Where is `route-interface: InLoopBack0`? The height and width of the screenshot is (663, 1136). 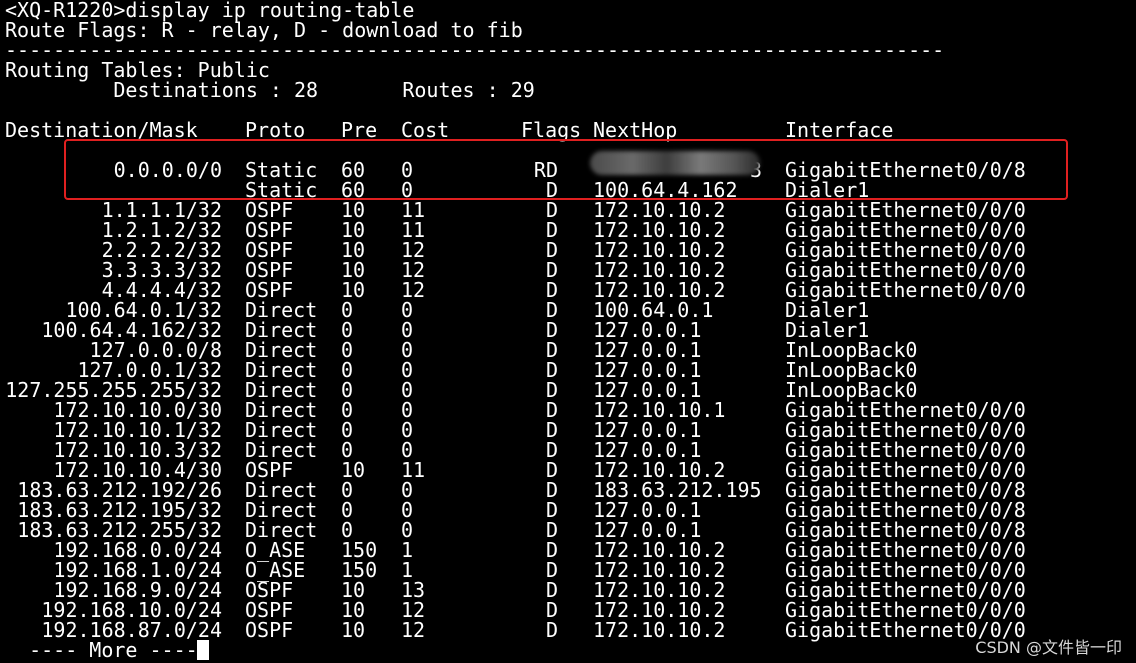
route-interface: InLoopBack0 is located at coordinates (851, 350).